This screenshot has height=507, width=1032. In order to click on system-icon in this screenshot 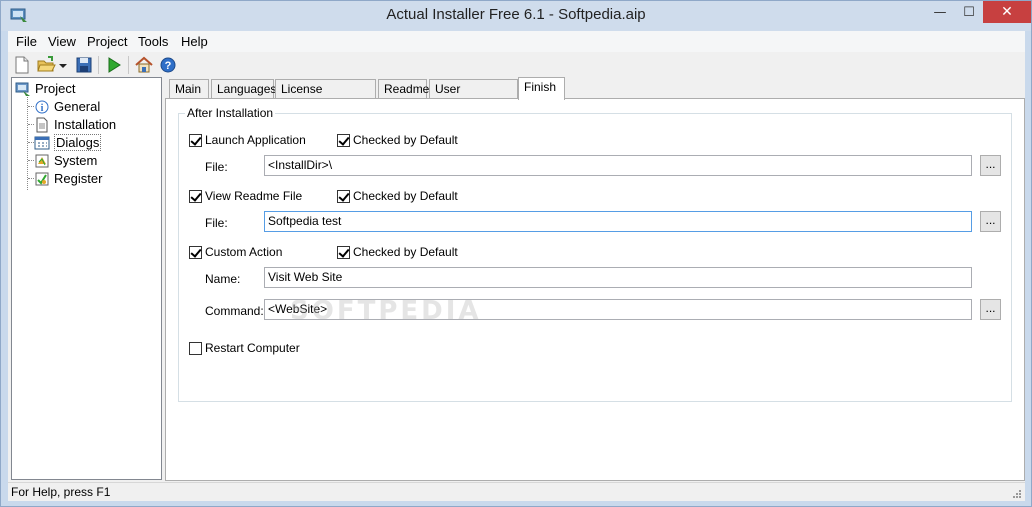, I will do `click(42, 160)`.